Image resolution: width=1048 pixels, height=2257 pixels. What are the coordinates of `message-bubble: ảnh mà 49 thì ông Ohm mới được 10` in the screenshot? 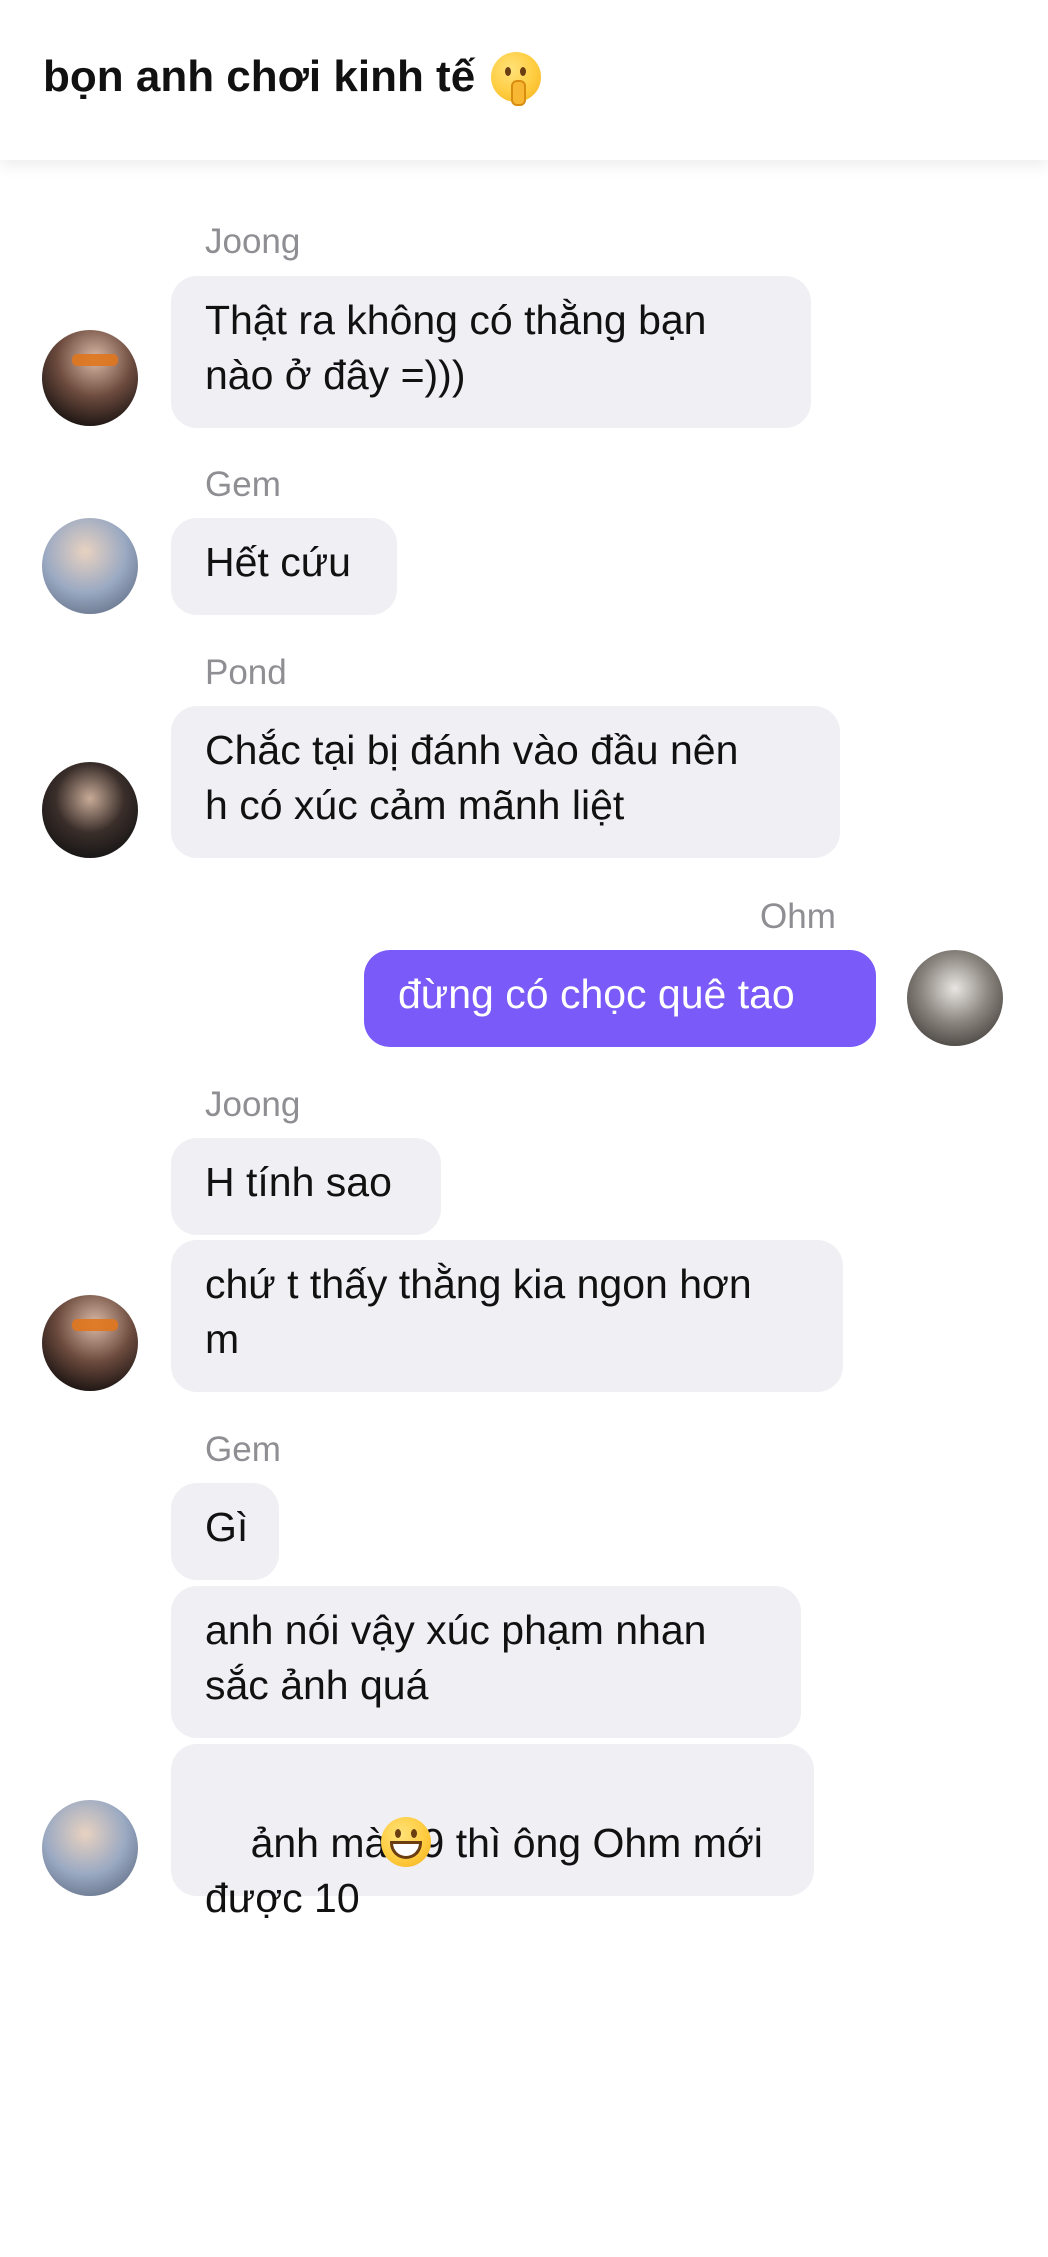 It's located at (492, 1832).